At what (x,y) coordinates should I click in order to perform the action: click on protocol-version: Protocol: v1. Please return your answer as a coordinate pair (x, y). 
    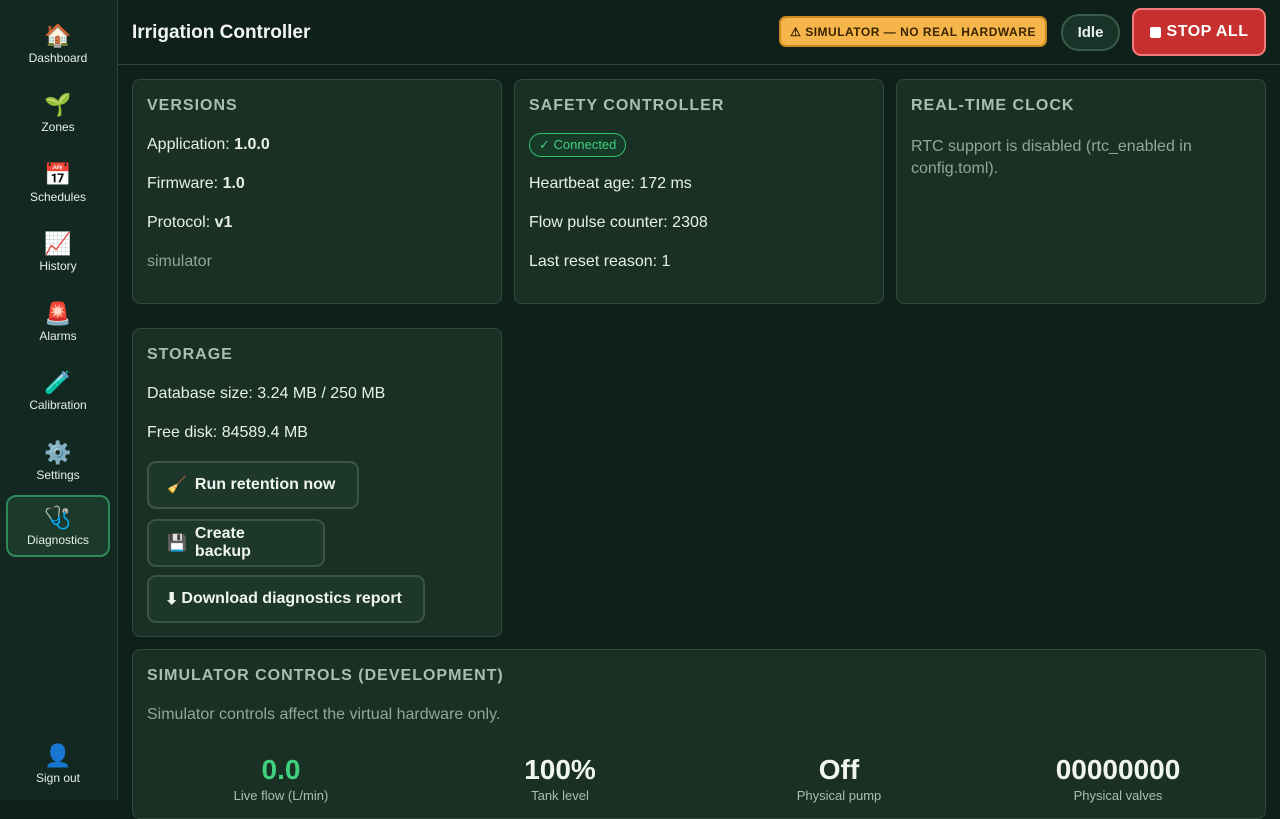
    Looking at the image, I should click on (189, 223).